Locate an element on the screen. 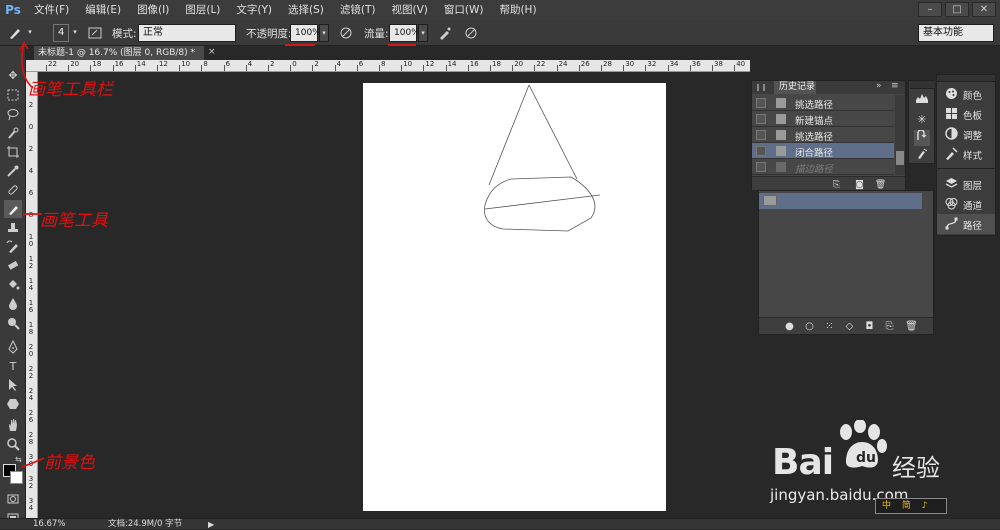 Image resolution: width=1000 pixels, height=530 pixels. document-tab-bar: 未标题-1 @ 16.7% (图层 0, RGB/8) * × is located at coordinates (513, 53).